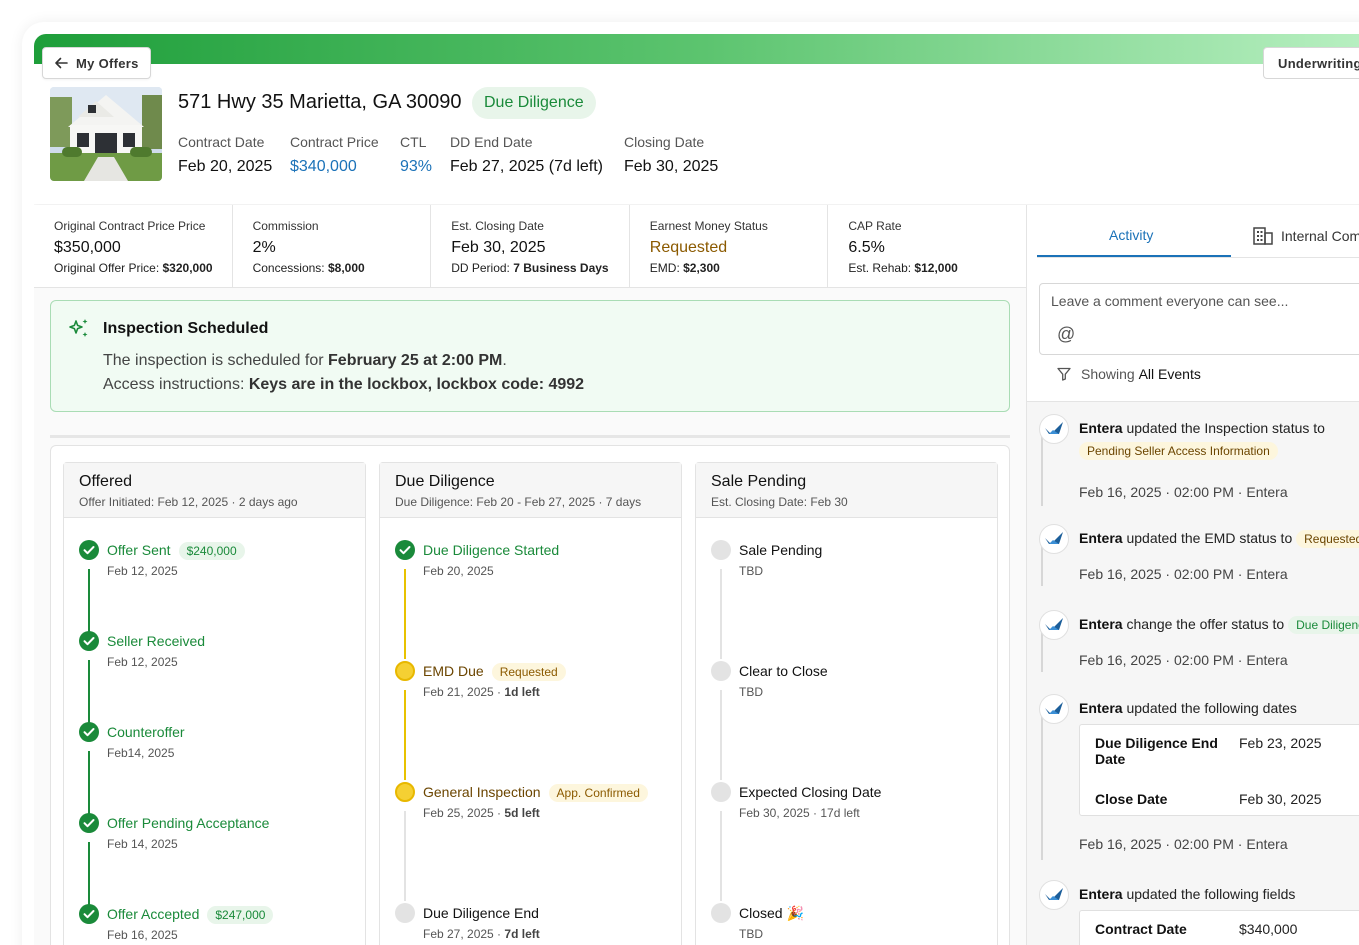 The width and height of the screenshot is (1359, 945). What do you see at coordinates (534, 103) in the screenshot?
I see `stage-badge: Due Diligence` at bounding box center [534, 103].